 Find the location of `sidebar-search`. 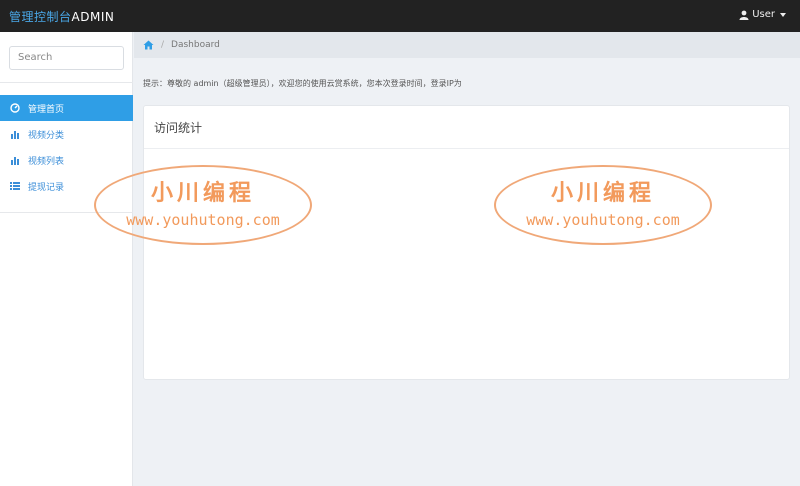

sidebar-search is located at coordinates (66, 57).